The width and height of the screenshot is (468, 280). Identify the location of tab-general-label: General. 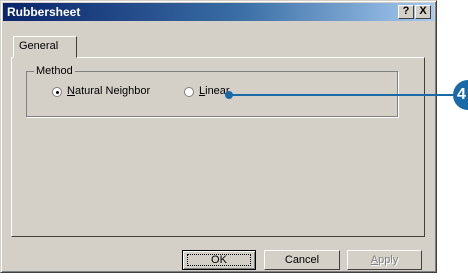
(39, 46).